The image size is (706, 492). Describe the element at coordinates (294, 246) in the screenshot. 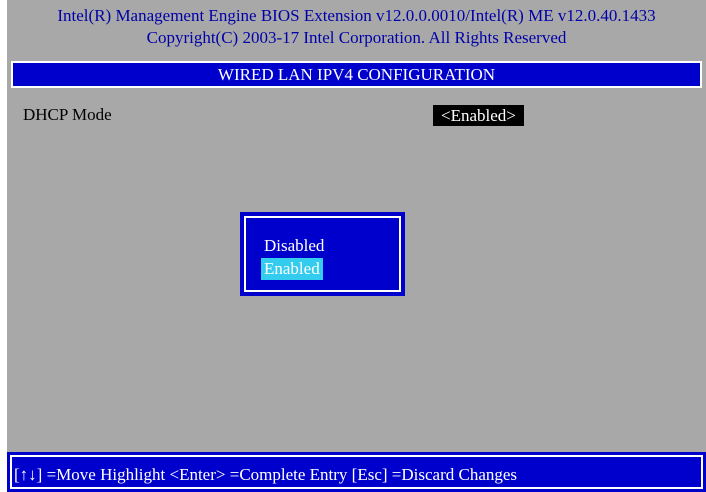

I see `option-disabled: Disabled` at that location.